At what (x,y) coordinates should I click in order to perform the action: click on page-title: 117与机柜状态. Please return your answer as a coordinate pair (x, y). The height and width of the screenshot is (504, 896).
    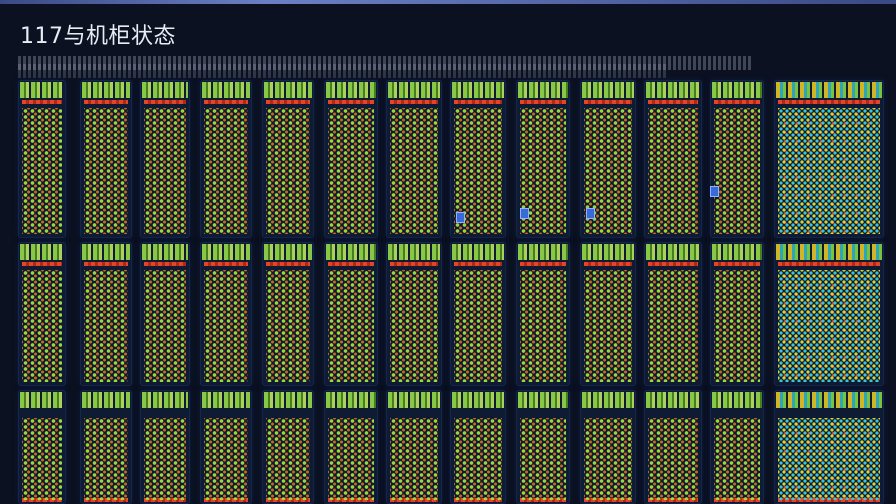
    Looking at the image, I should click on (98, 36).